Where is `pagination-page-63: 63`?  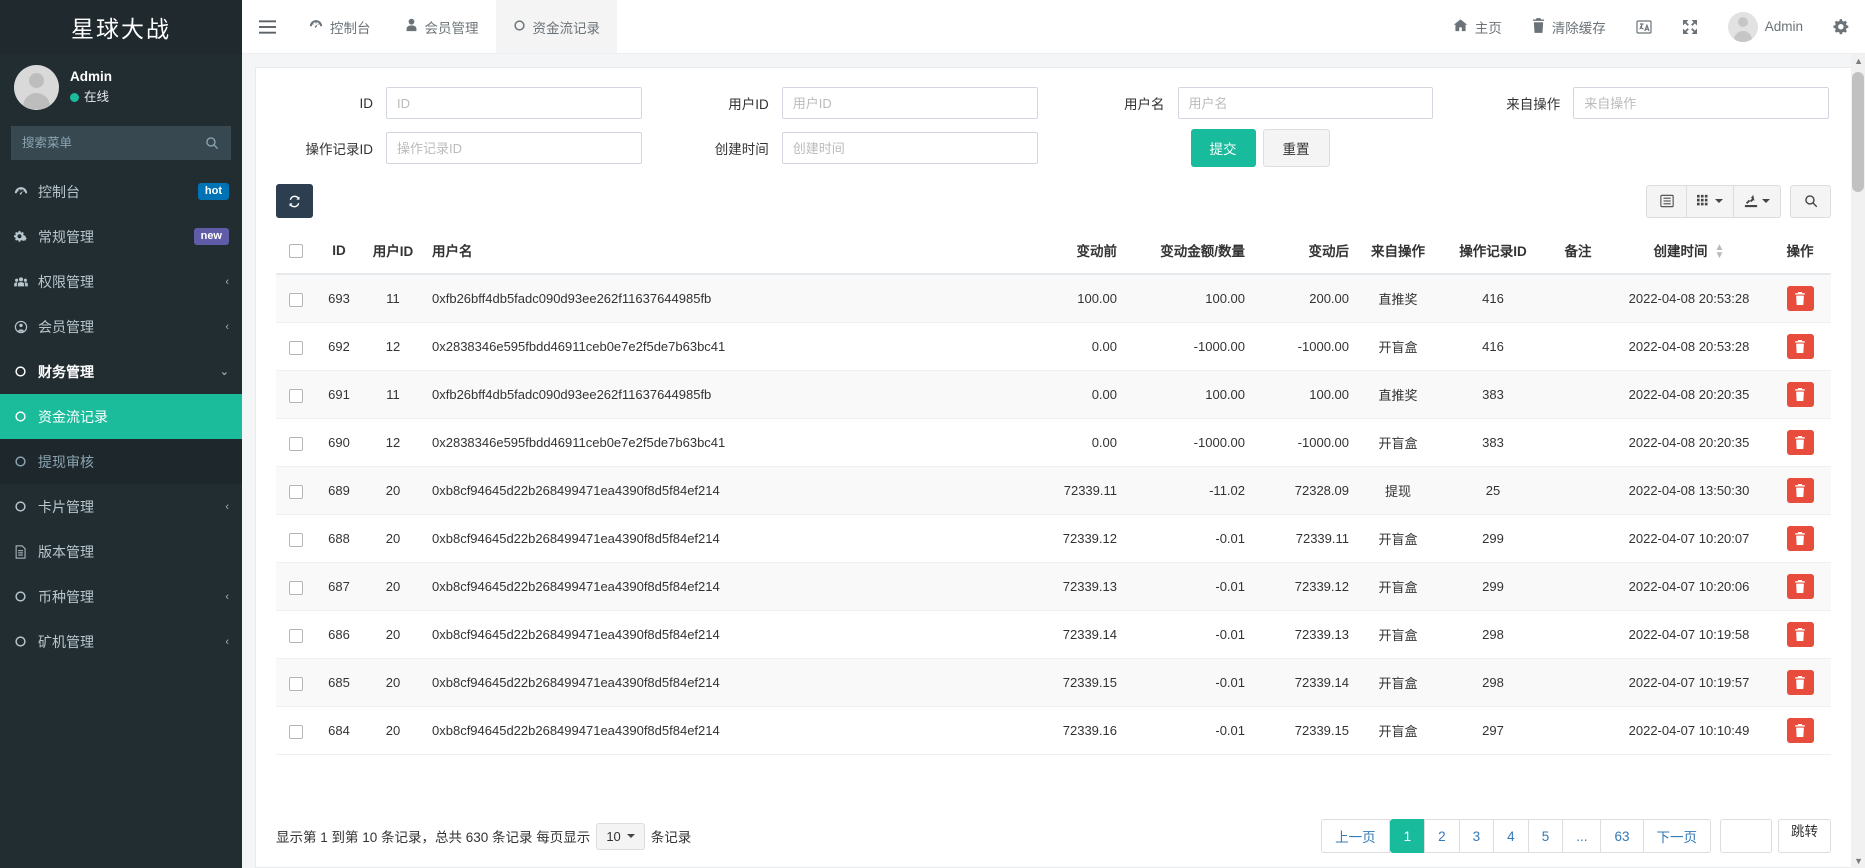 pagination-page-63: 63 is located at coordinates (1622, 836).